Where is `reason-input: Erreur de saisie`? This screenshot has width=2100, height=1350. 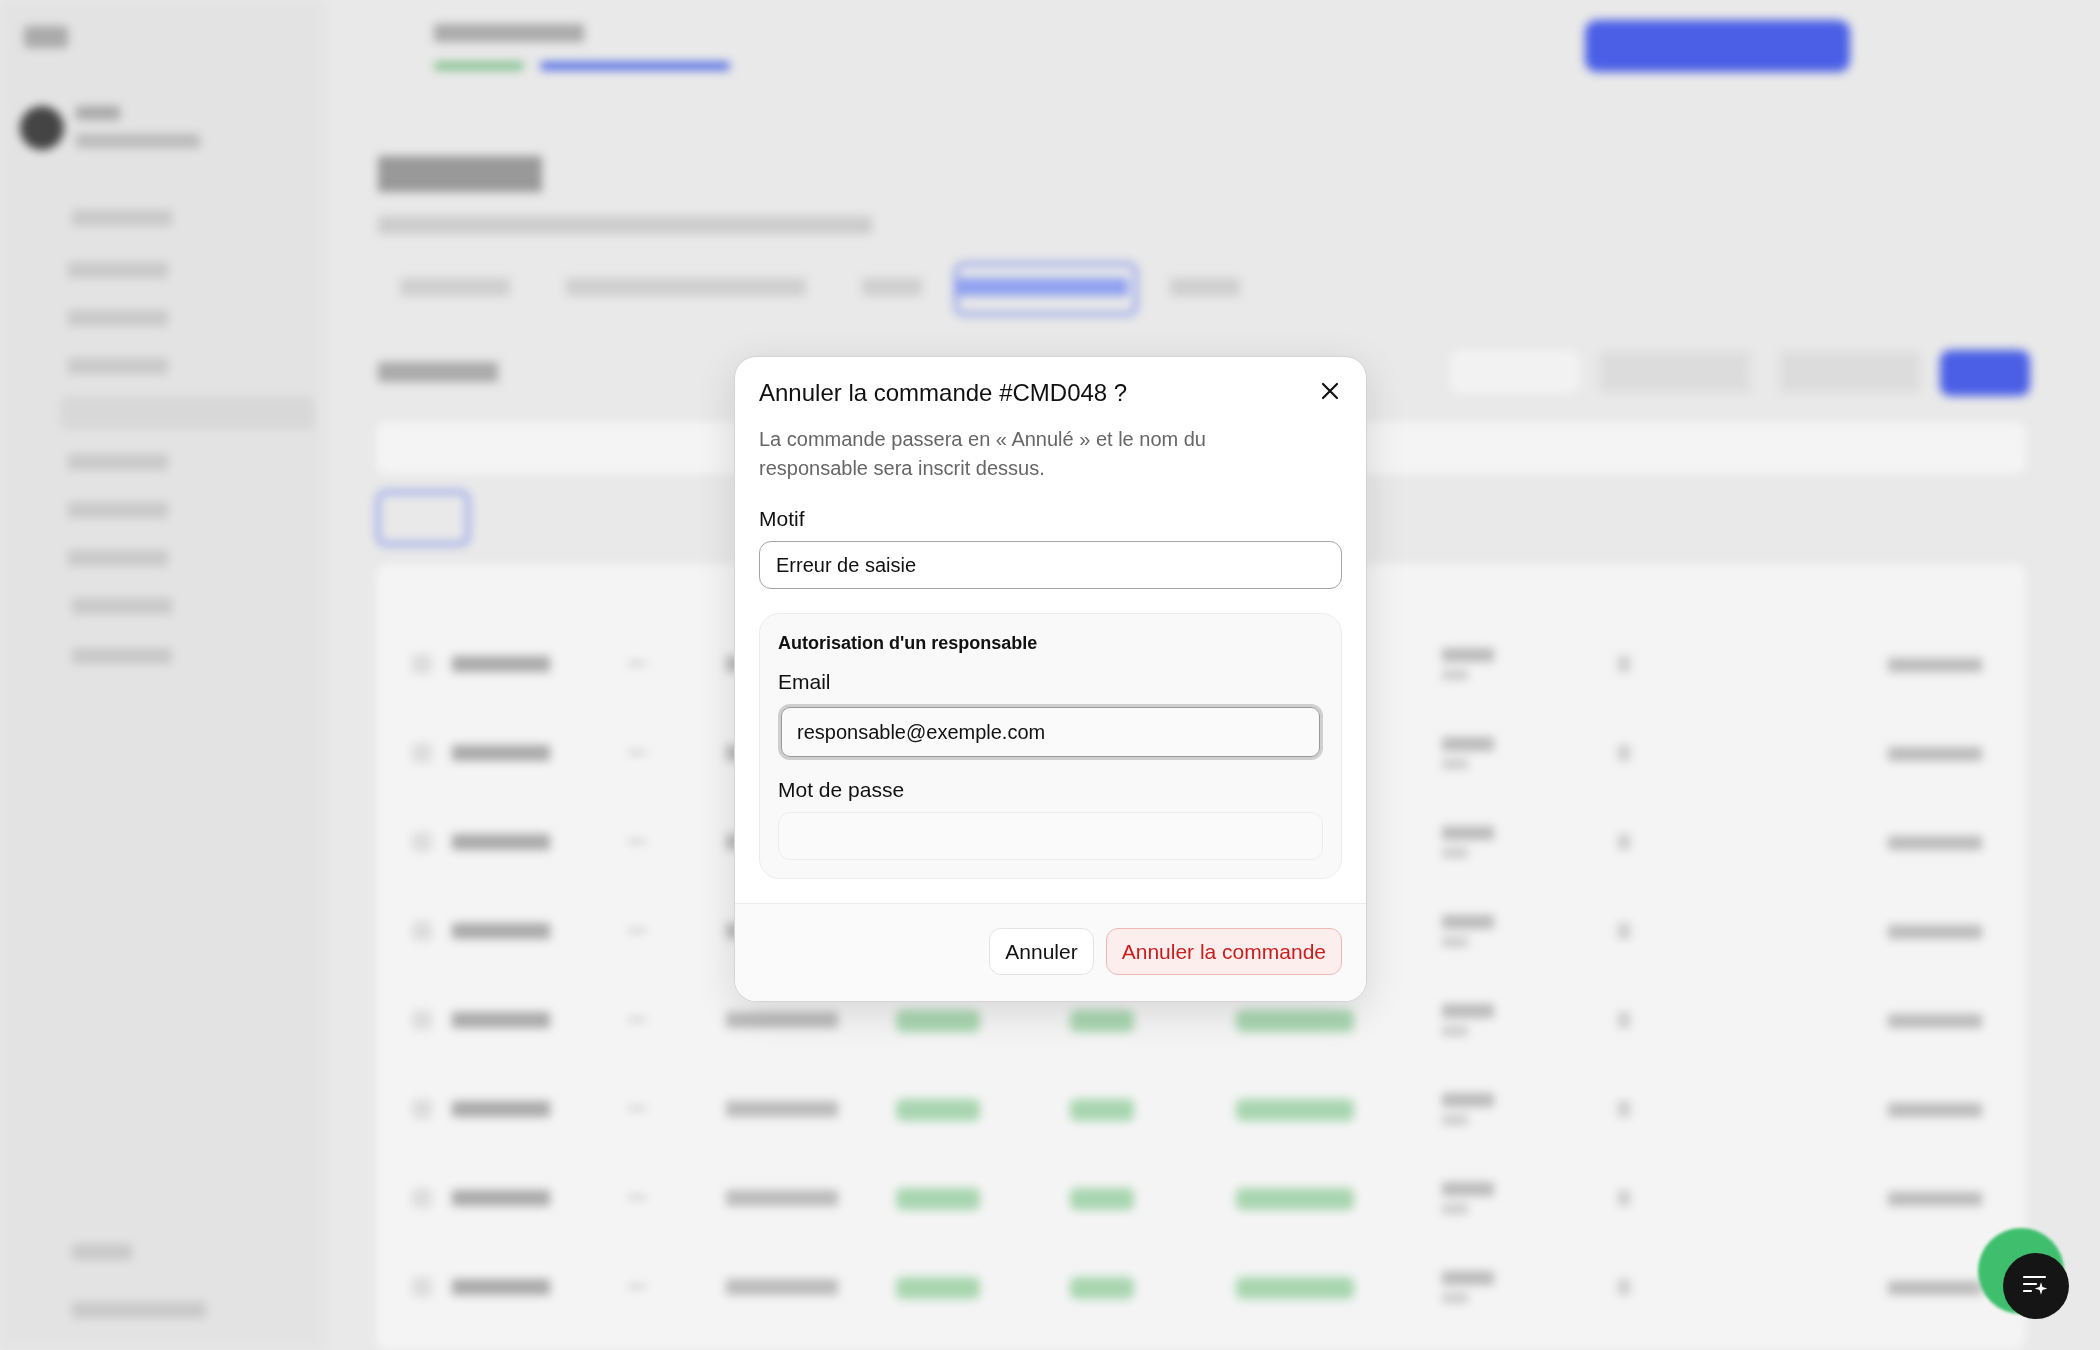
reason-input: Erreur de saisie is located at coordinates (1050, 565).